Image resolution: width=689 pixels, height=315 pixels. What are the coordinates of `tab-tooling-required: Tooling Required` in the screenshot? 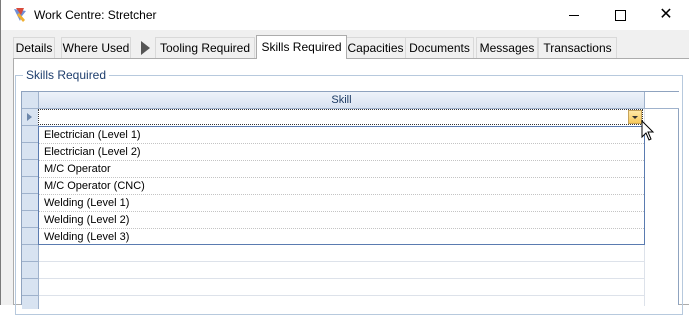 It's located at (205, 47).